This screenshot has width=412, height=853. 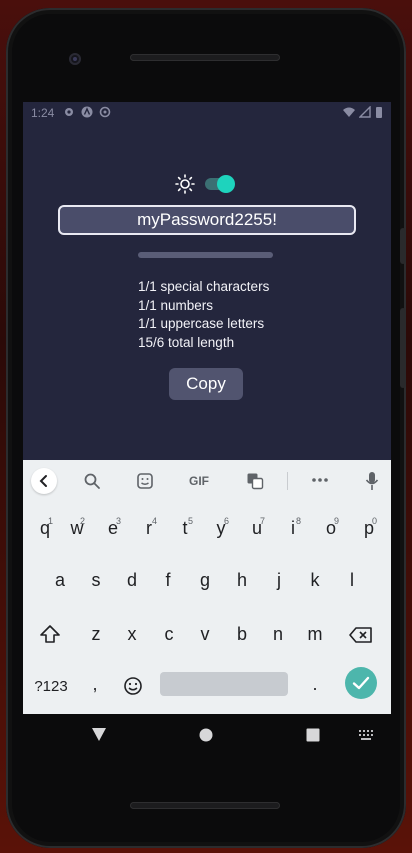 What do you see at coordinates (45, 527) in the screenshot?
I see `key-q: q1` at bounding box center [45, 527].